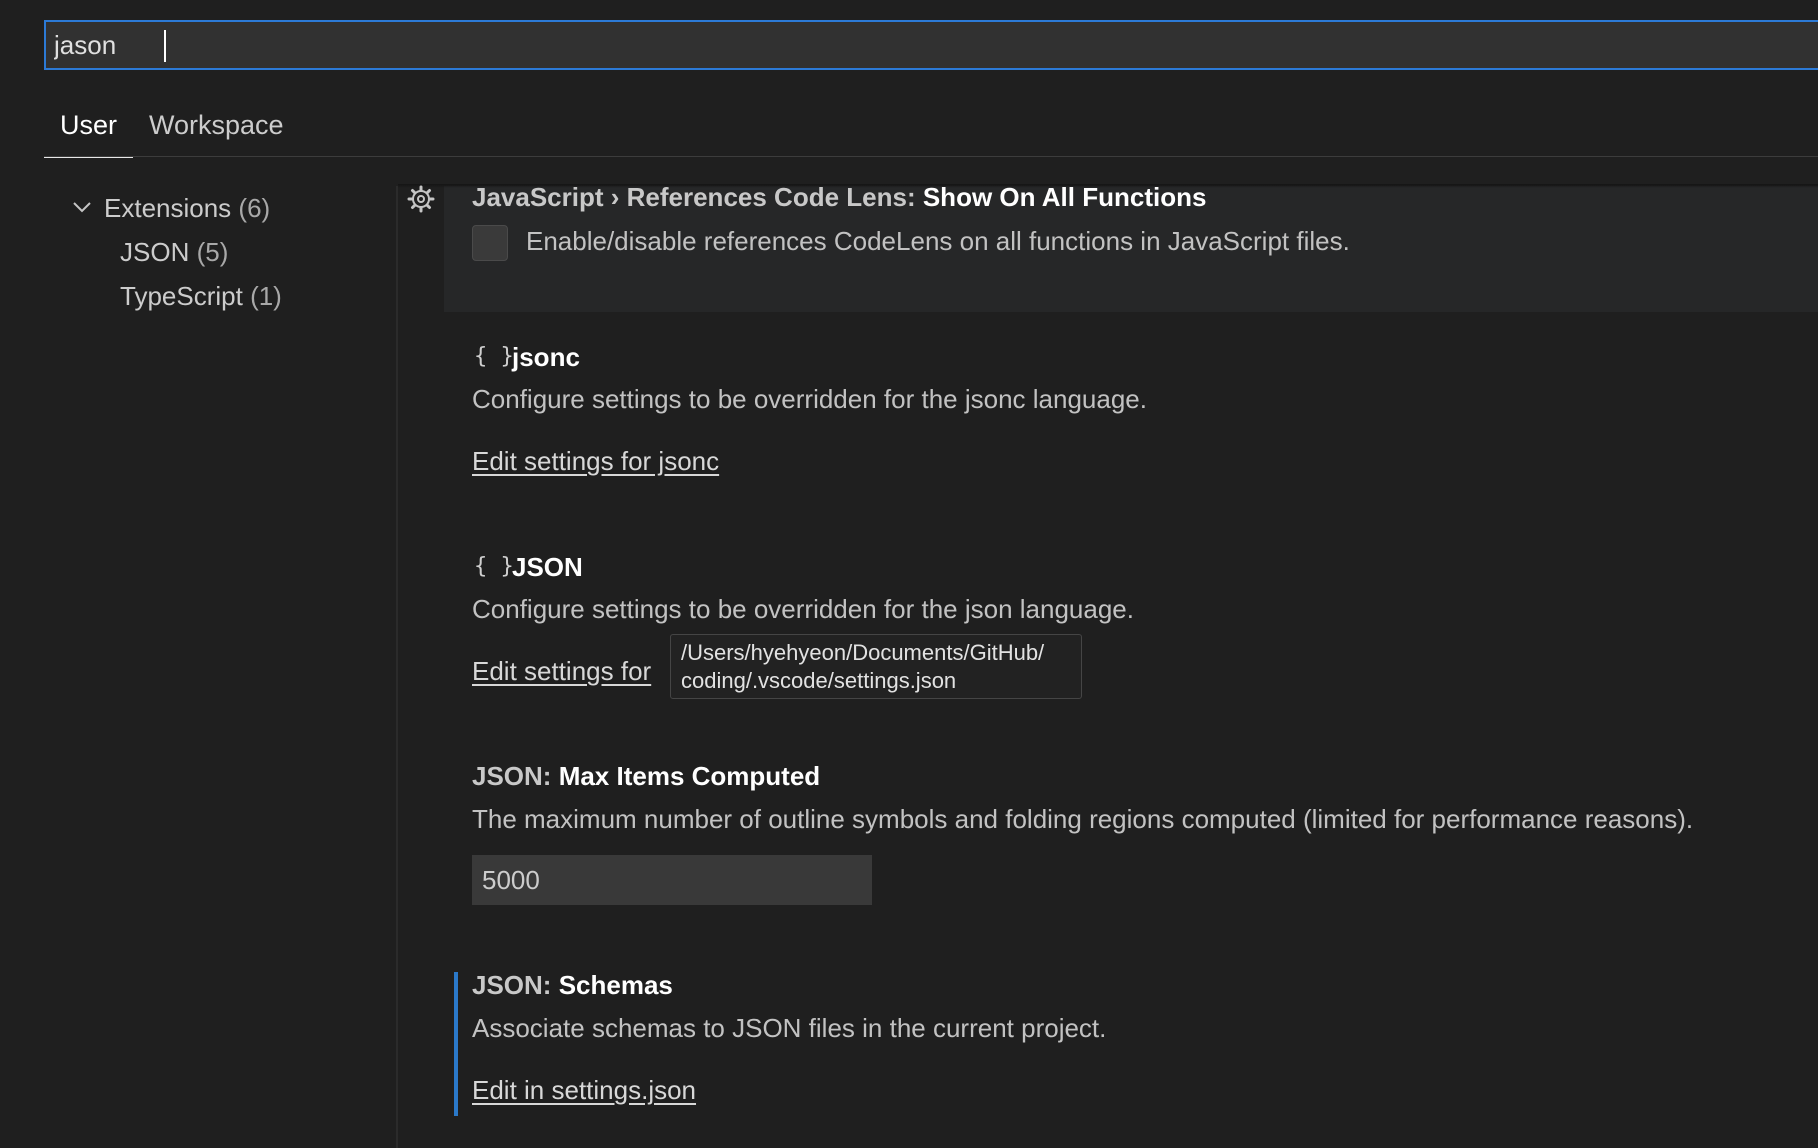  I want to click on settings-search-input, so click(924, 45).